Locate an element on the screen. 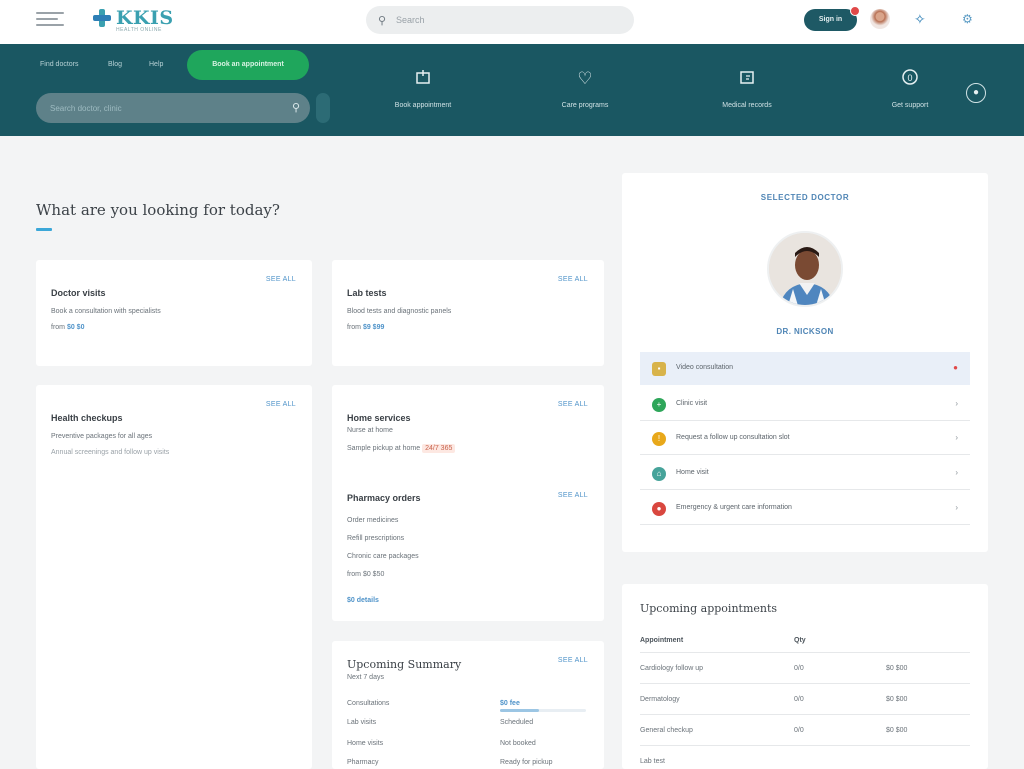 The height and width of the screenshot is (769, 1024). card-description: Blood tests and diagnostic panels is located at coordinates (399, 311).